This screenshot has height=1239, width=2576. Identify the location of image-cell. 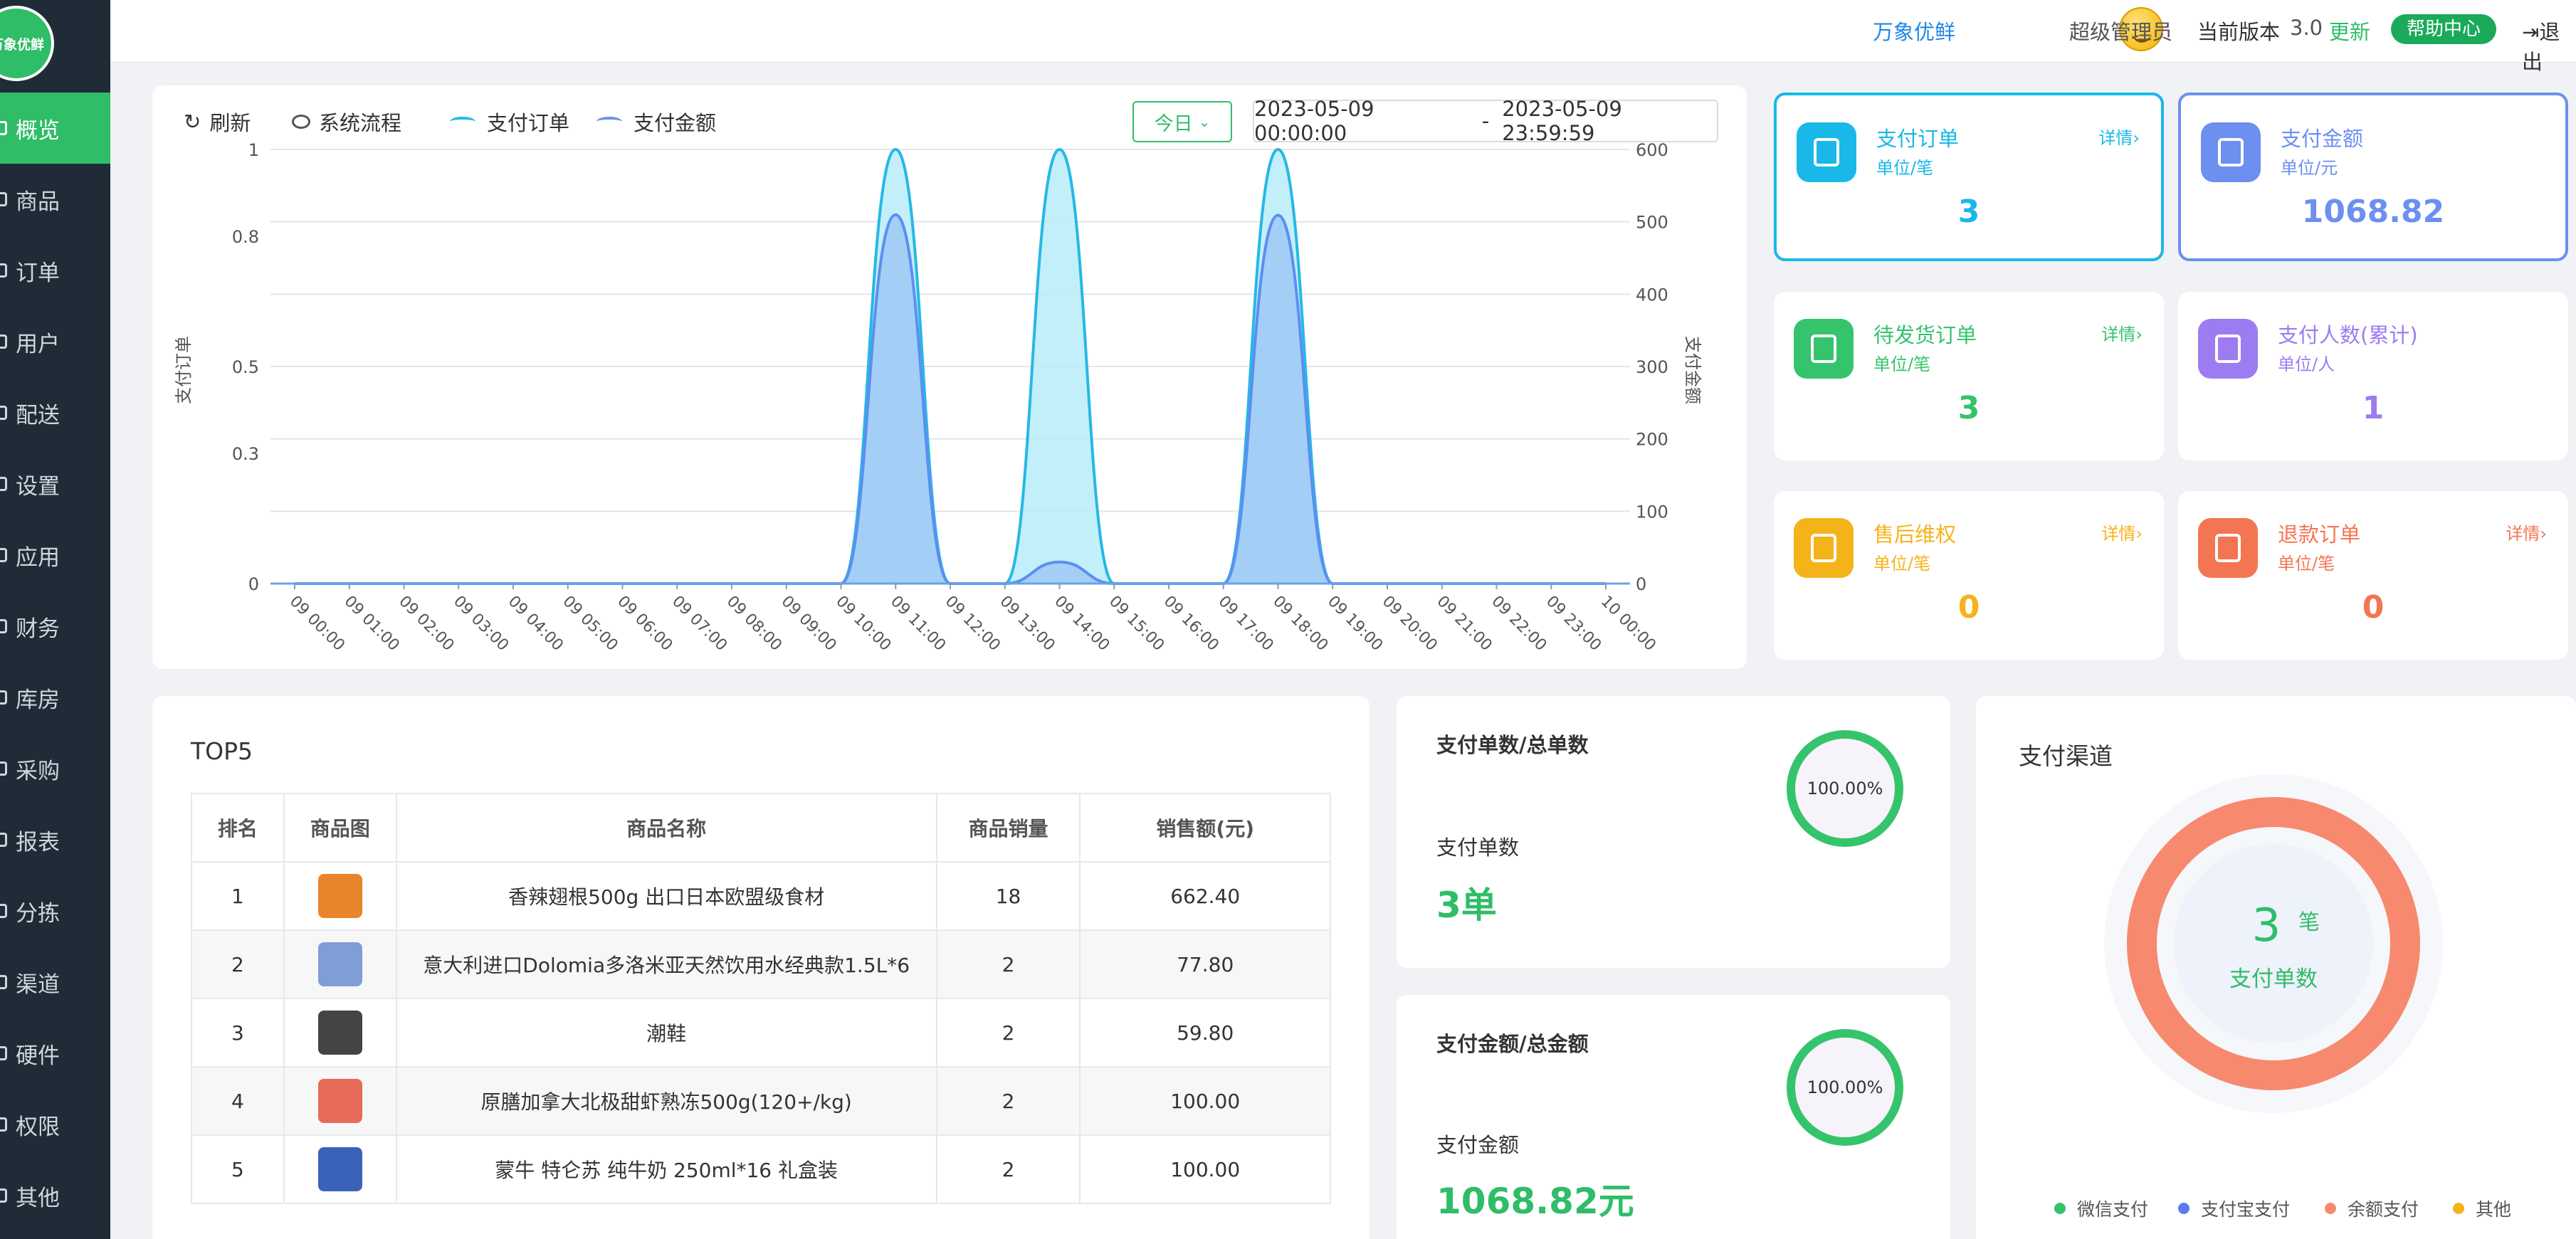
(340, 896).